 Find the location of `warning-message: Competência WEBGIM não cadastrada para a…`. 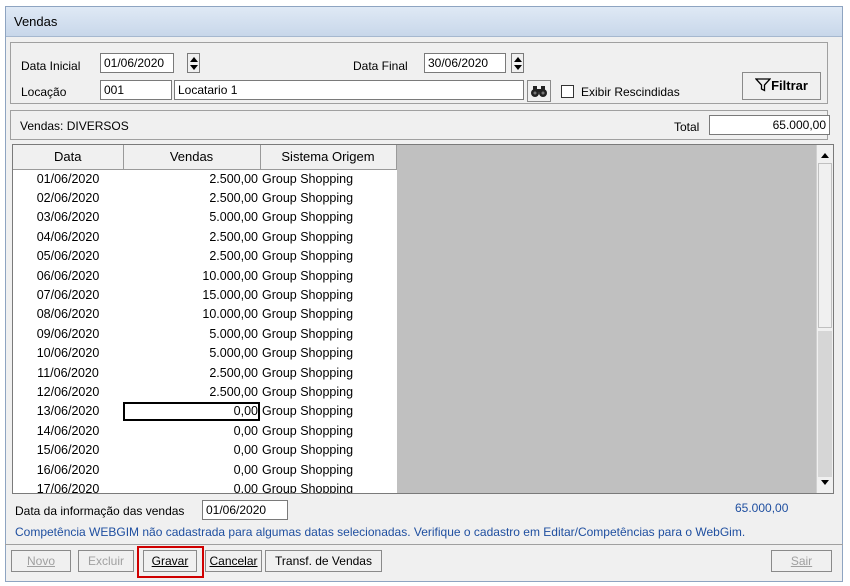

warning-message: Competência WEBGIM não cadastrada para a… is located at coordinates (380, 532).